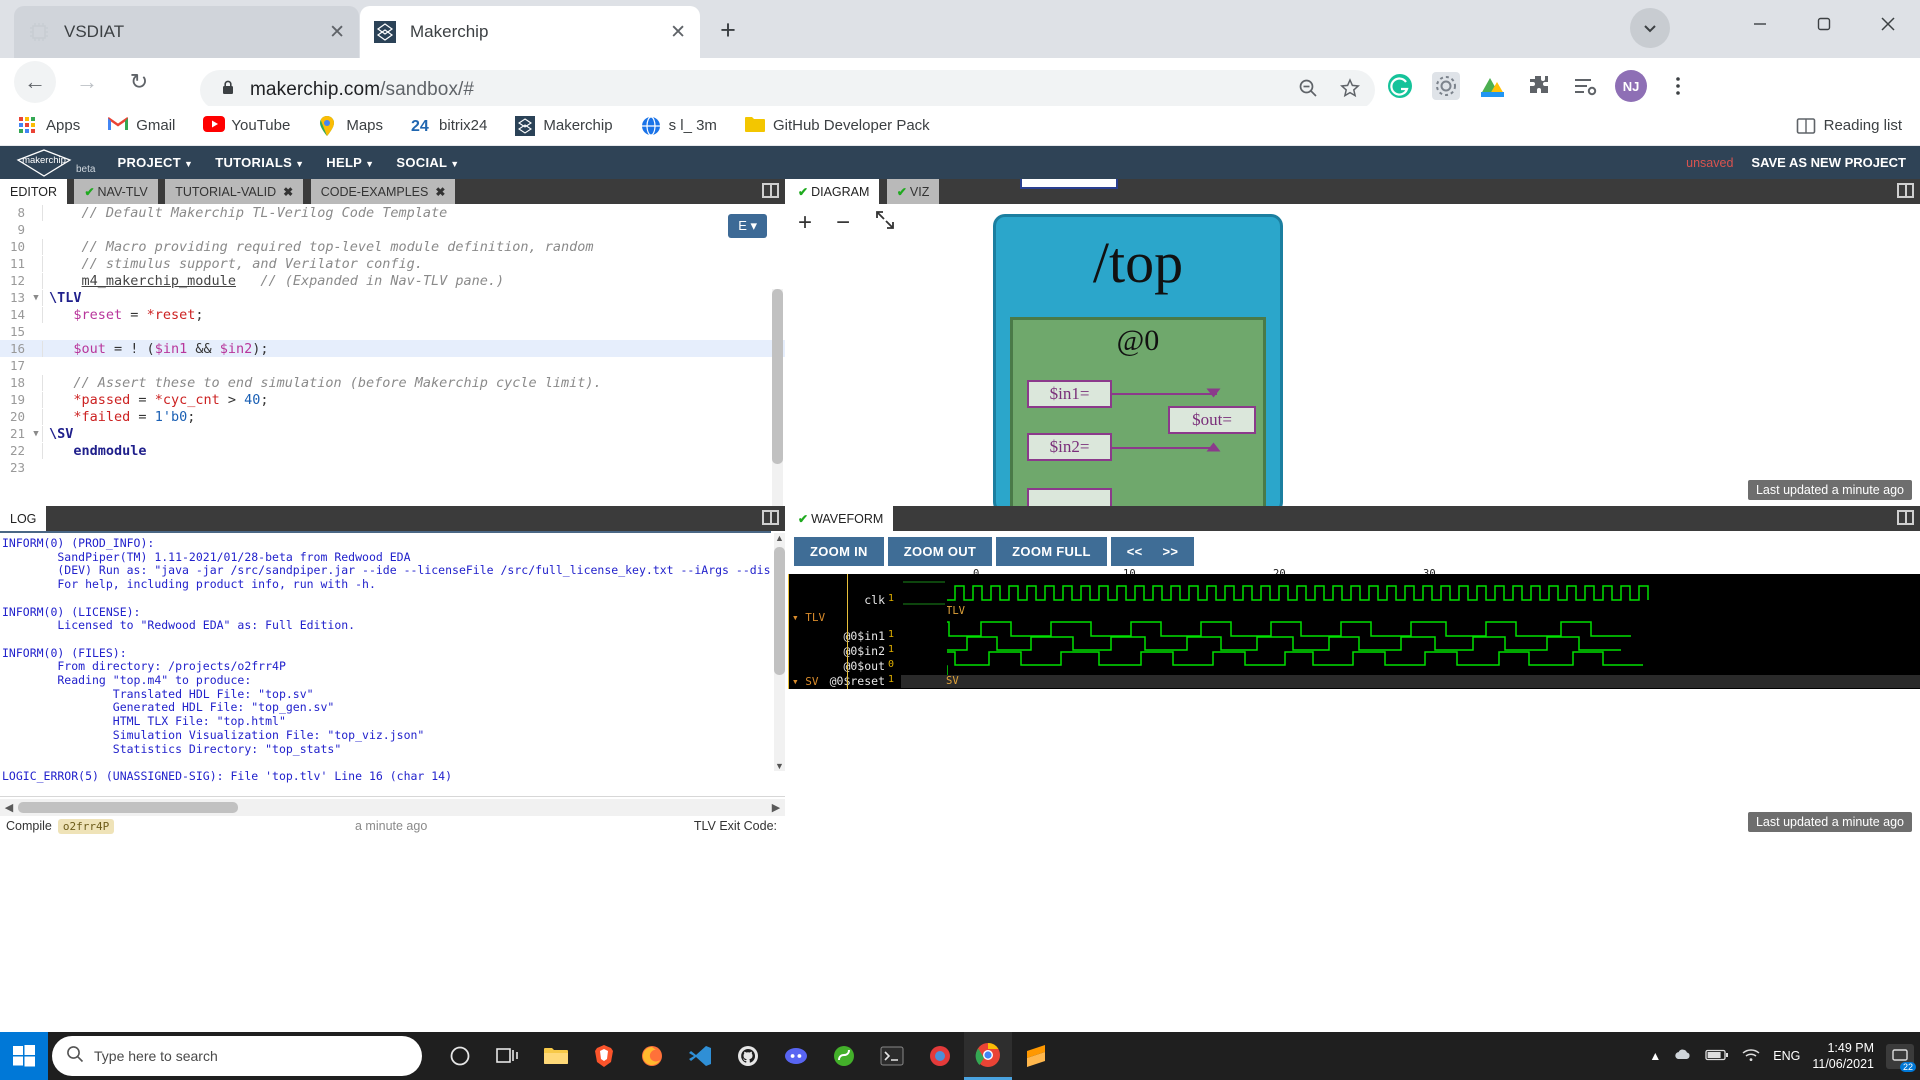 The image size is (1920, 1080). I want to click on waveform-cursor, so click(788, 631).